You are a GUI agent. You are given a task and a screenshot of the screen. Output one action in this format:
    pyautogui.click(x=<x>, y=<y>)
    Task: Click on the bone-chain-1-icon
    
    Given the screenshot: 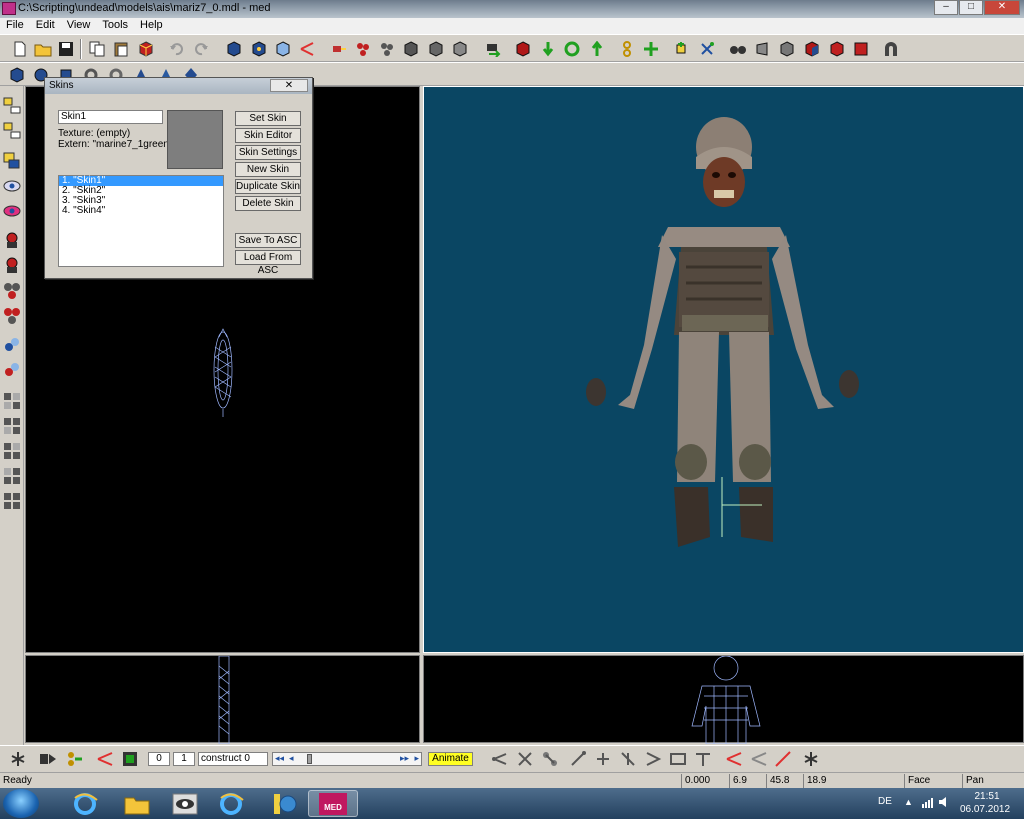 What is the action you would take?
    pyautogui.click(x=500, y=759)
    